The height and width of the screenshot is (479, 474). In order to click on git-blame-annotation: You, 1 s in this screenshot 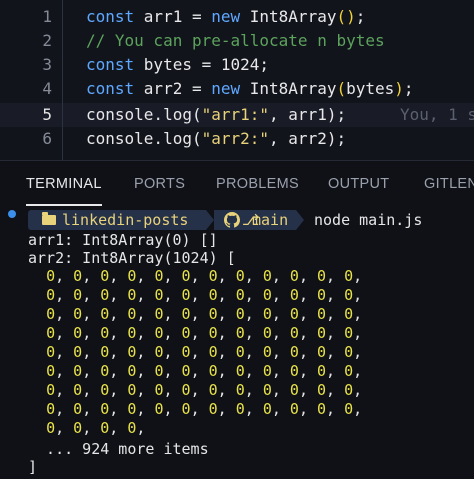, I will do `click(437, 114)`.